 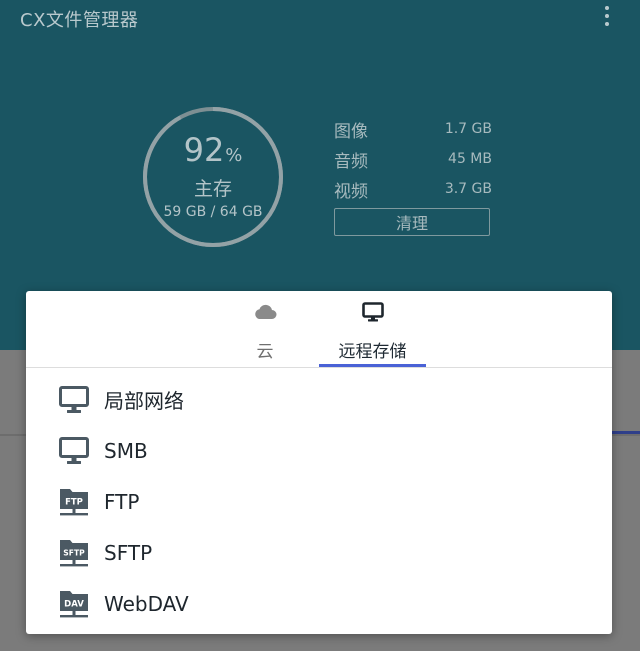 What do you see at coordinates (468, 189) in the screenshot?
I see `stat-value: 3.7 GB` at bounding box center [468, 189].